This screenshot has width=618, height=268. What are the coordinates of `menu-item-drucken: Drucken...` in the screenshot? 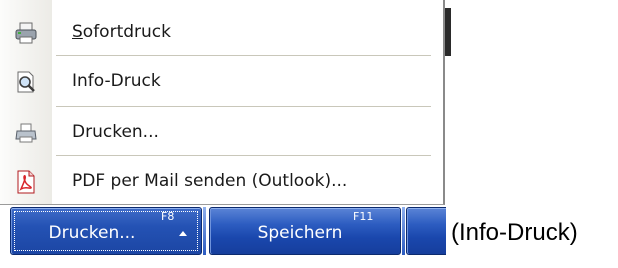 It's located at (221, 132).